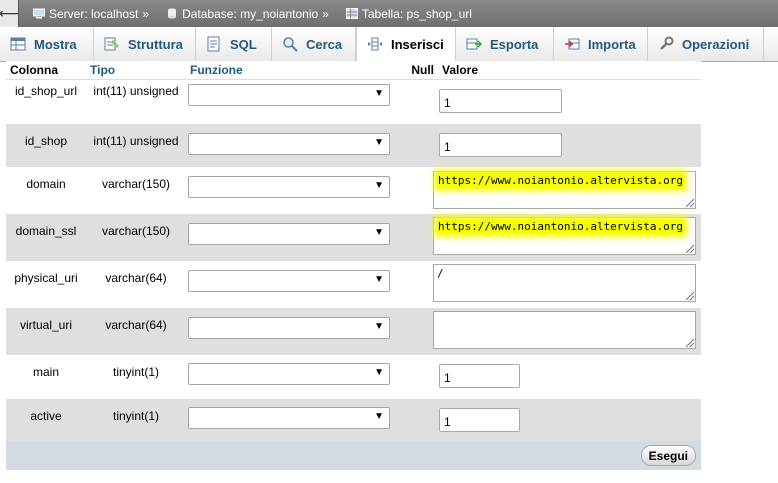 The image size is (778, 483). I want to click on tab-struttura-label: Struttura, so click(155, 44).